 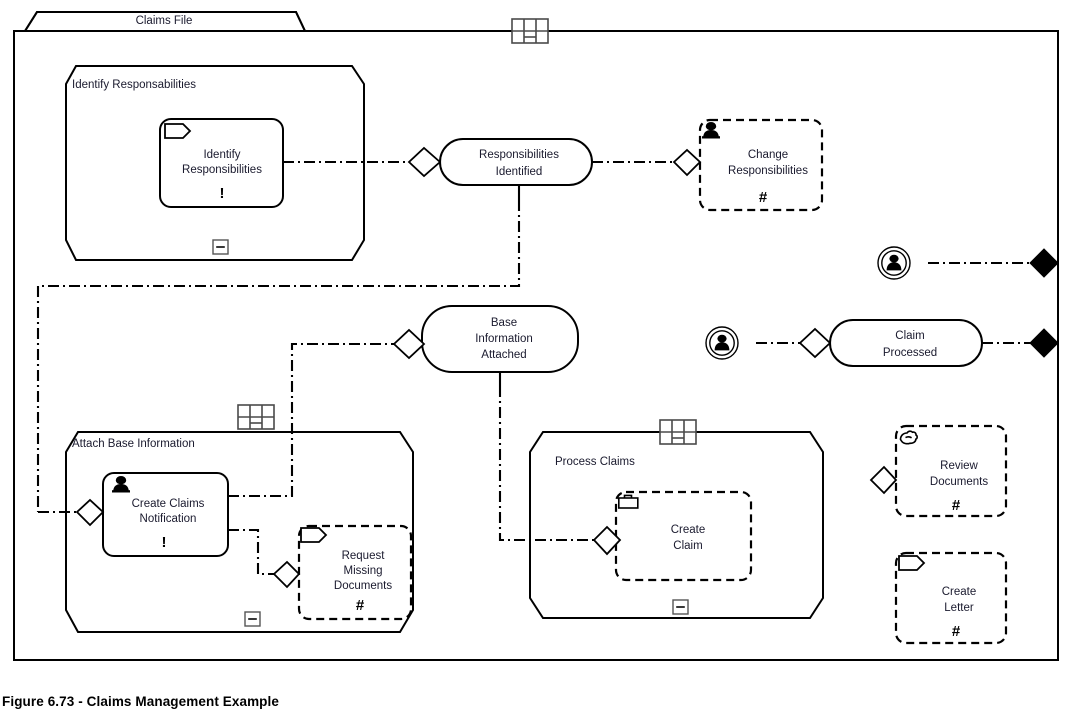 I want to click on container-label-attach-base-information: Attach Base Information, so click(x=133, y=444).